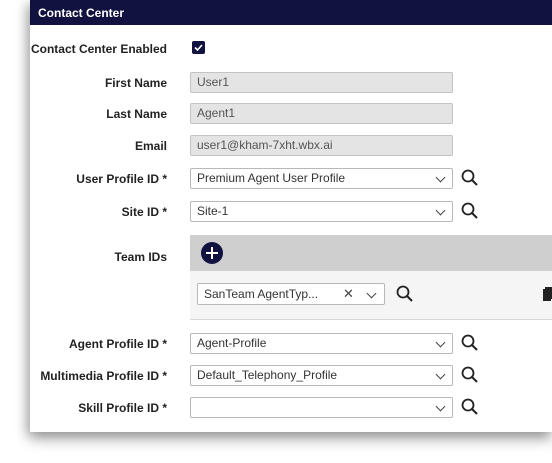 This screenshot has height=463, width=552. I want to click on team-ids-header, so click(371, 253).